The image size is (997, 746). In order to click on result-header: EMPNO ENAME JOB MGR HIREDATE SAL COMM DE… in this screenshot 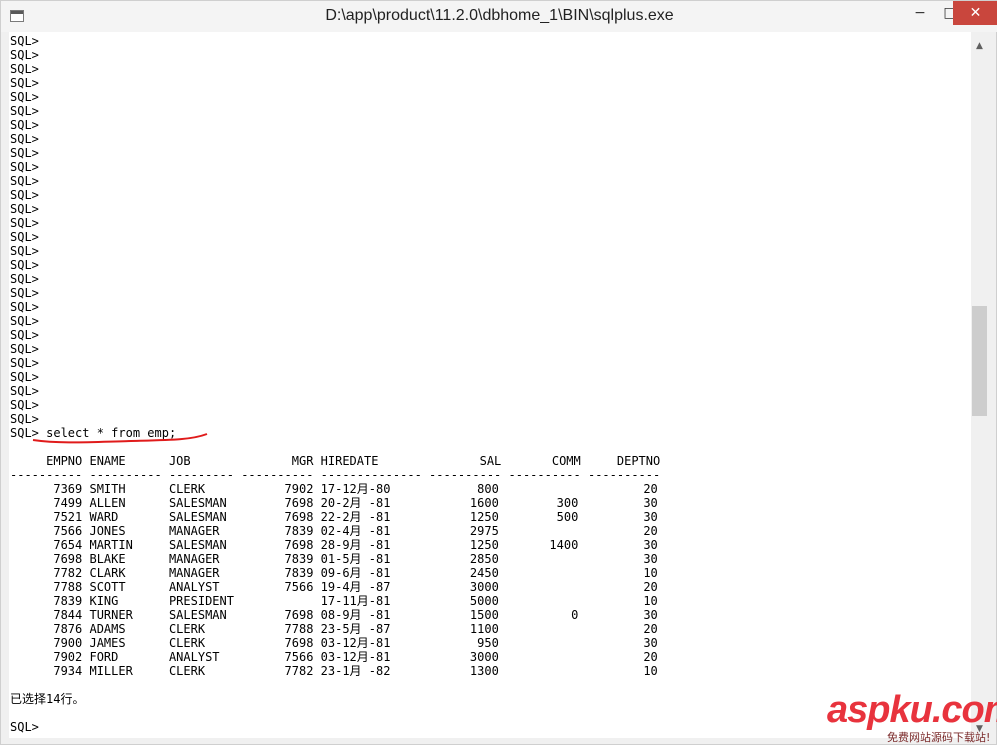, I will do `click(335, 461)`.